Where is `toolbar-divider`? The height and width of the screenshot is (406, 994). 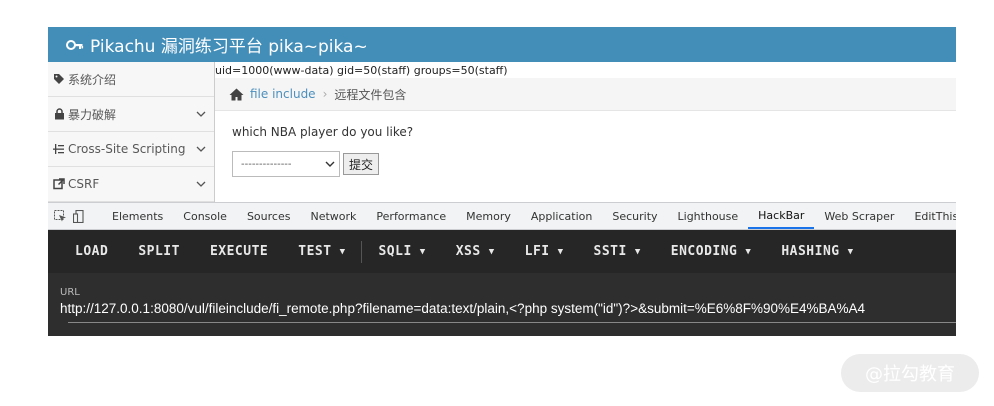 toolbar-divider is located at coordinates (362, 251).